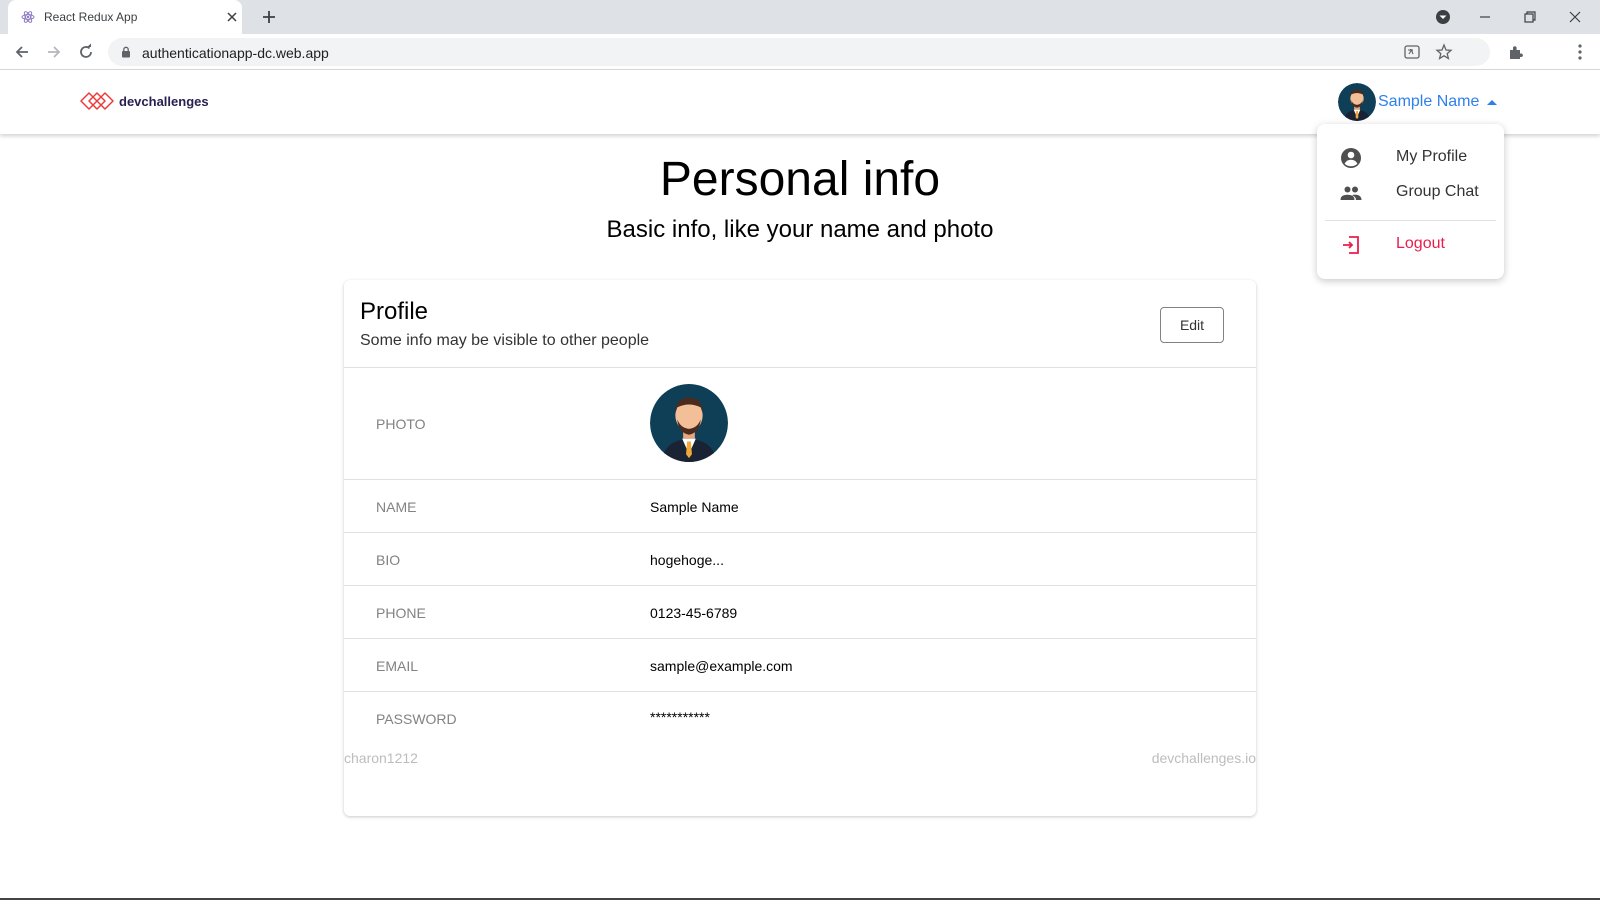  I want to click on profile-photo, so click(689, 423).